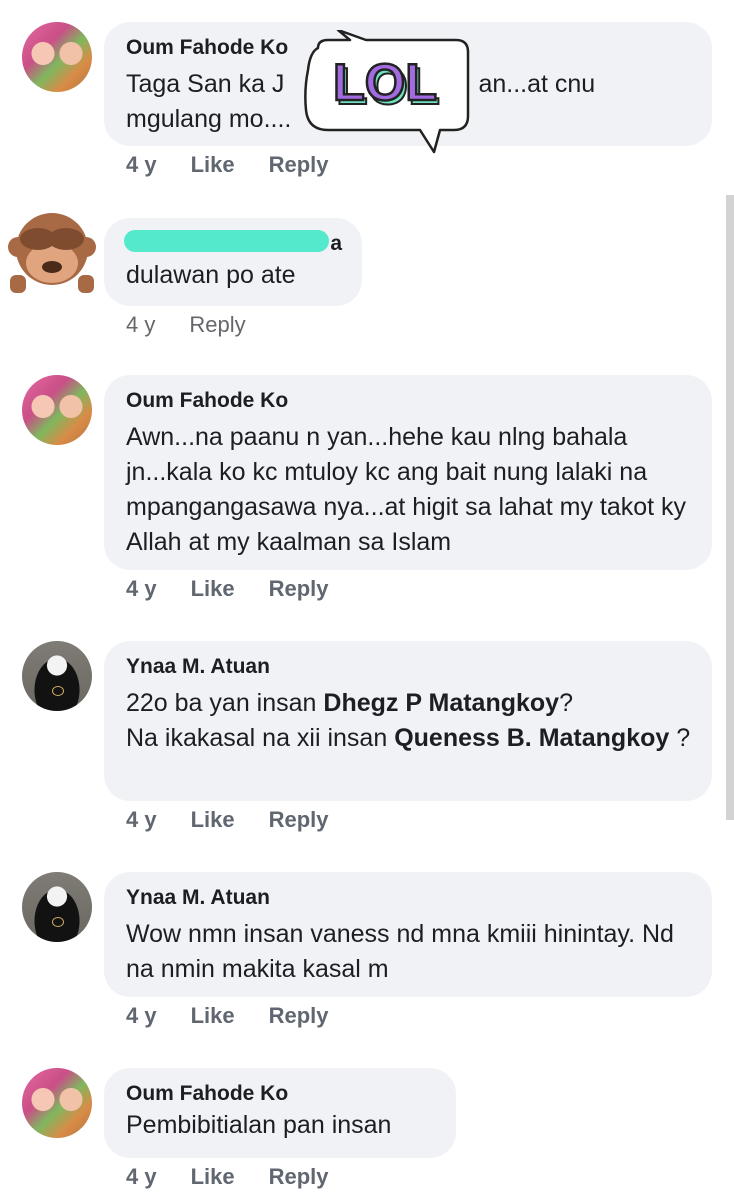 This screenshot has width=734, height=1200. Describe the element at coordinates (226, 241) in the screenshot. I see `redacted-author-name` at that location.